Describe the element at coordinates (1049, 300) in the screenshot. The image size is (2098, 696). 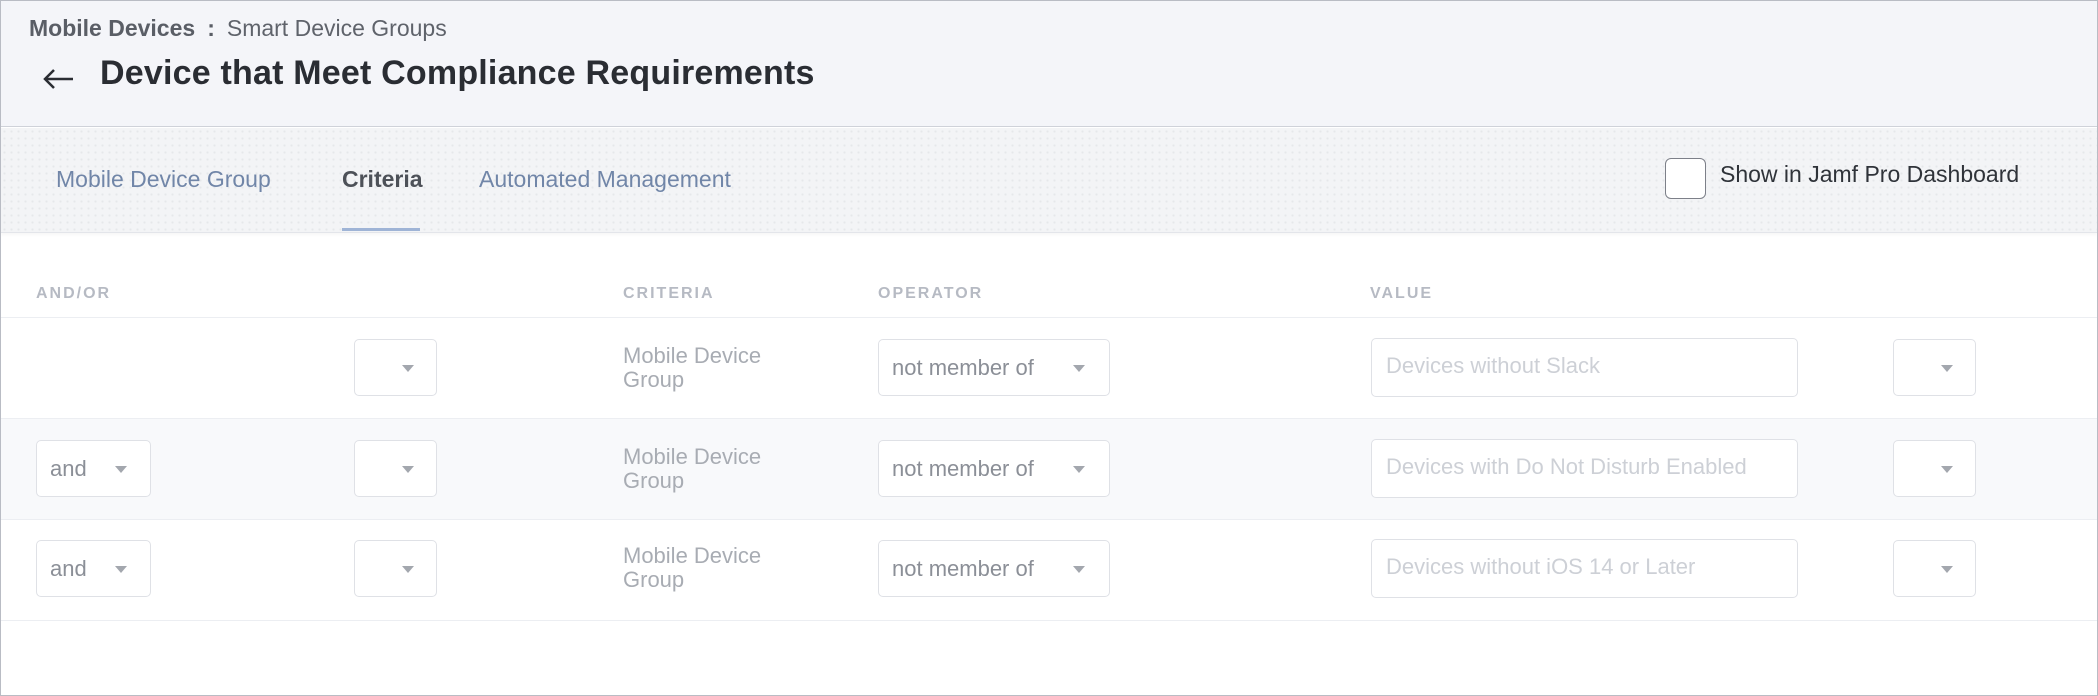
I see `criteria-table-header: AND/OR CRITERIA OPERATOR VALUE` at that location.